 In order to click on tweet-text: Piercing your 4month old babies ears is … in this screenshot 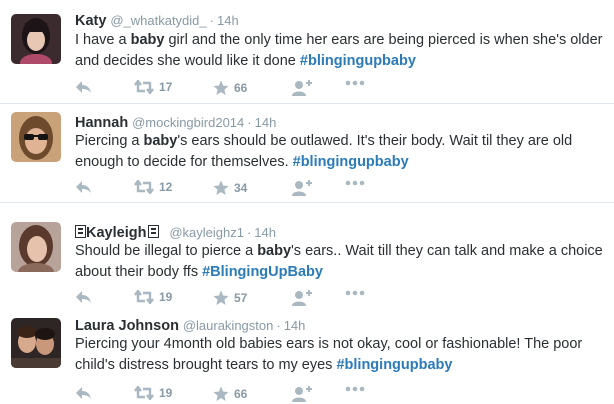, I will do `click(341, 355)`.